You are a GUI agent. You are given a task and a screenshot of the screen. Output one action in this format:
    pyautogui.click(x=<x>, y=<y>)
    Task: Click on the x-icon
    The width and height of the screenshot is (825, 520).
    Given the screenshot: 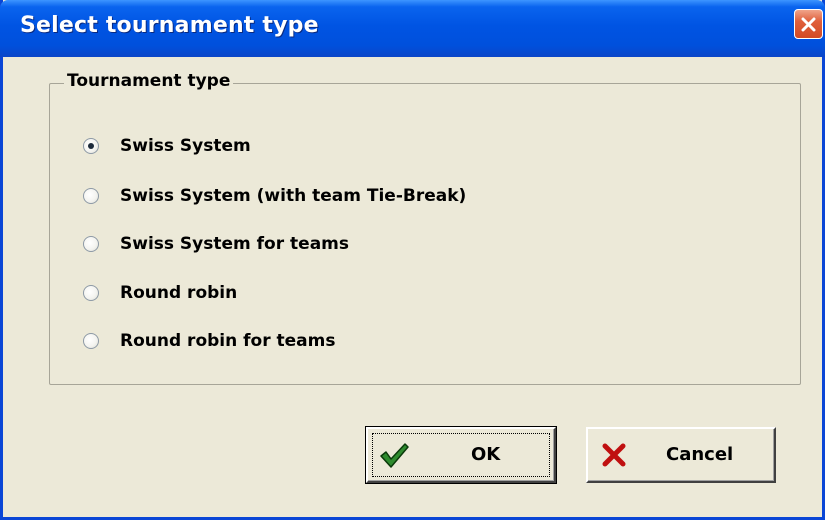 What is the action you would take?
    pyautogui.click(x=614, y=455)
    